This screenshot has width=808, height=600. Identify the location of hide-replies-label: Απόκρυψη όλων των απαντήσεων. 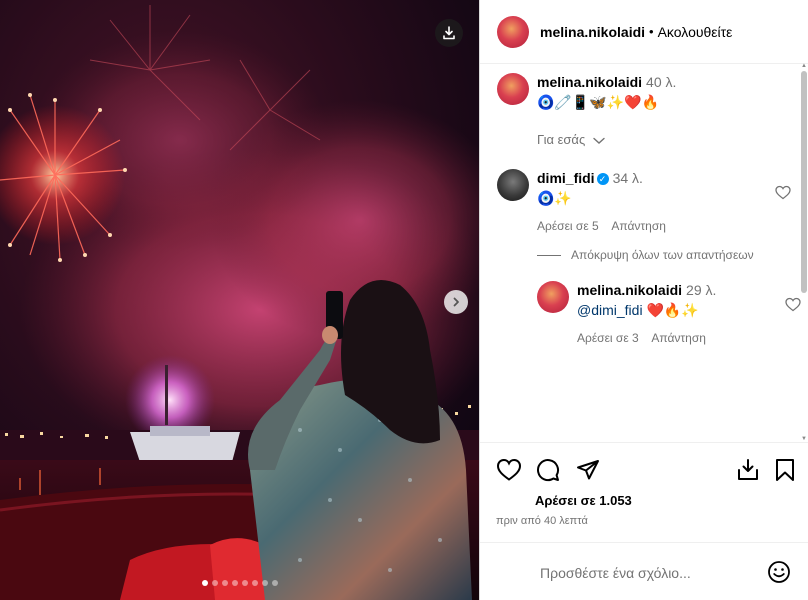
(662, 255).